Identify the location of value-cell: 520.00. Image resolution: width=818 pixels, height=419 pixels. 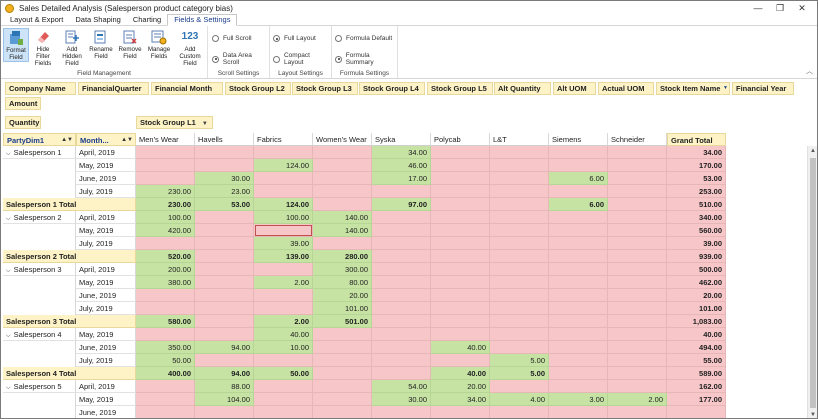
(165, 256).